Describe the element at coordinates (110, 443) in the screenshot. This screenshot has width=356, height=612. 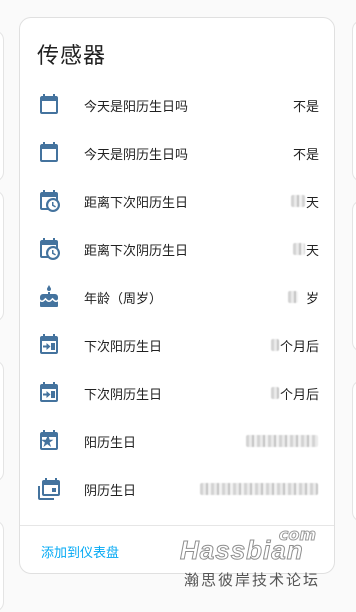
I see `entity-label: 阳历生日` at that location.